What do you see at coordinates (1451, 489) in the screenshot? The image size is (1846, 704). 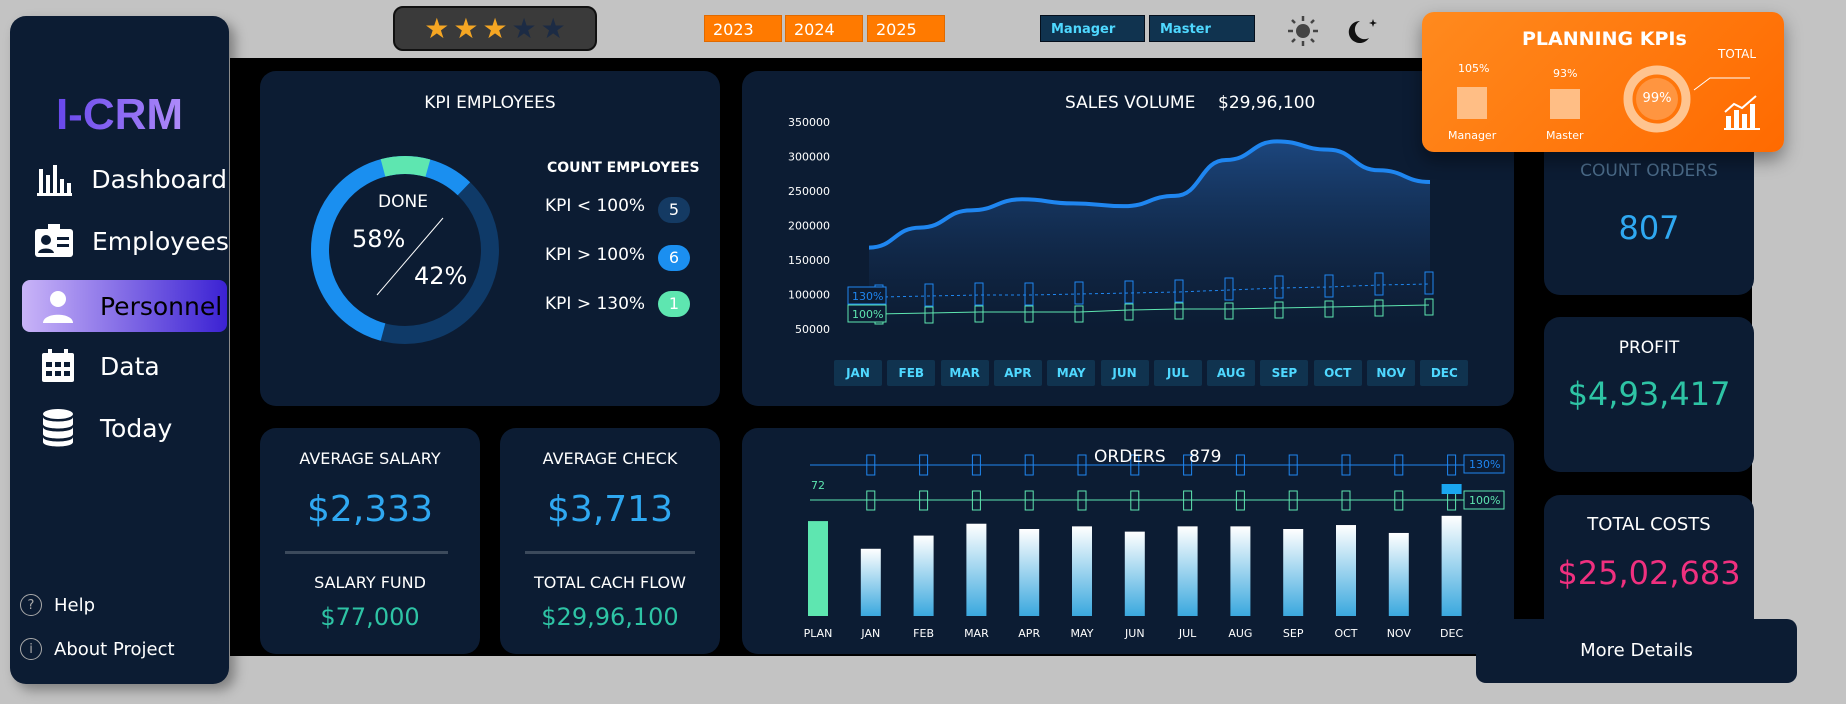 I see `highlight-marker` at bounding box center [1451, 489].